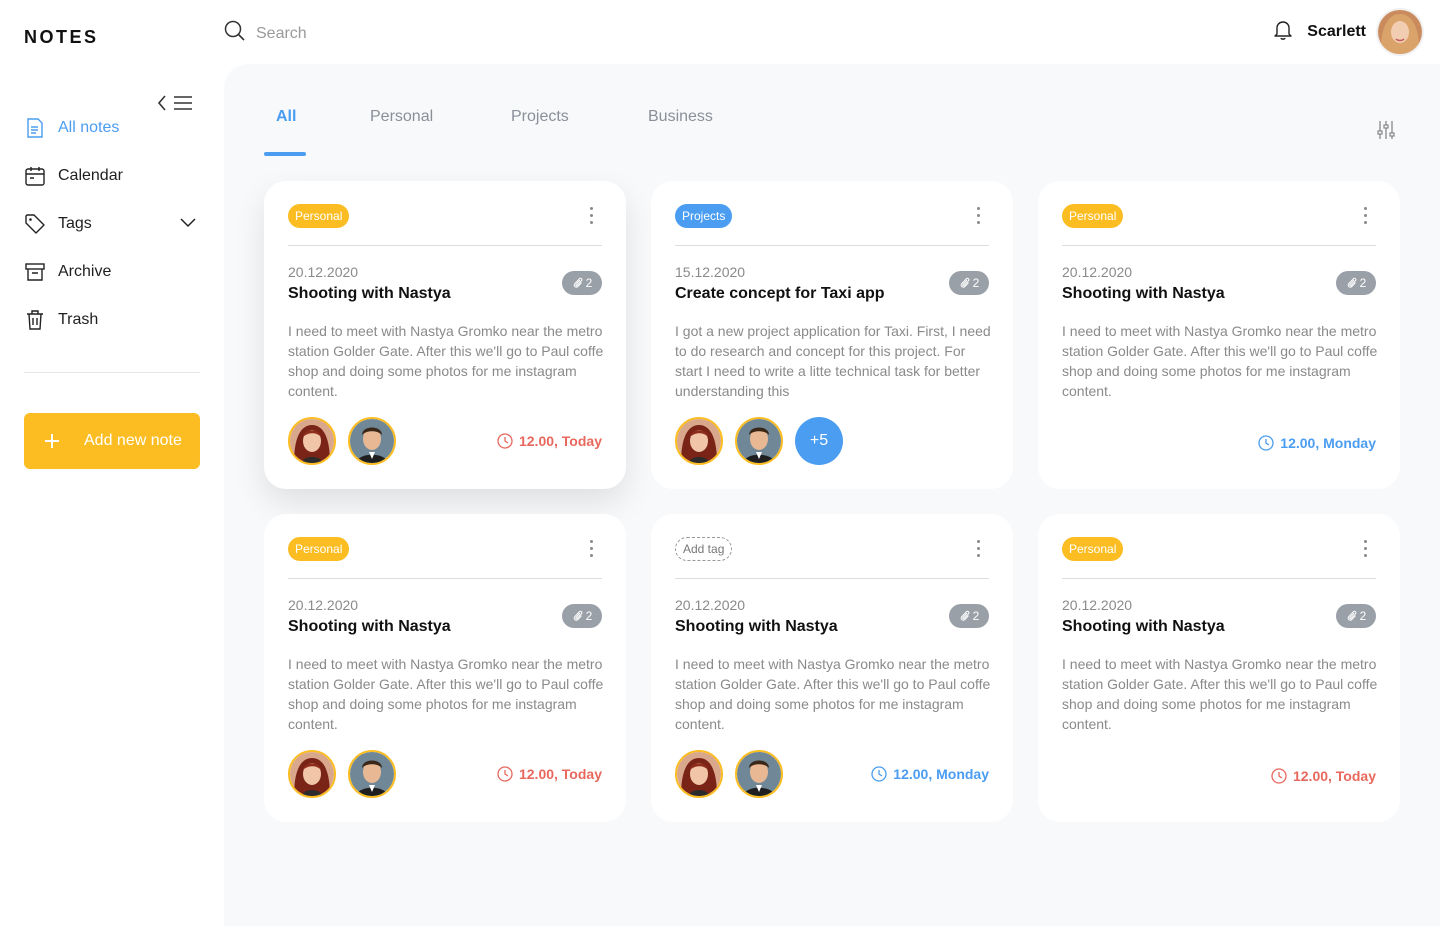  Describe the element at coordinates (1143, 626) in the screenshot. I see `note-title: Shooting with Nastya` at that location.